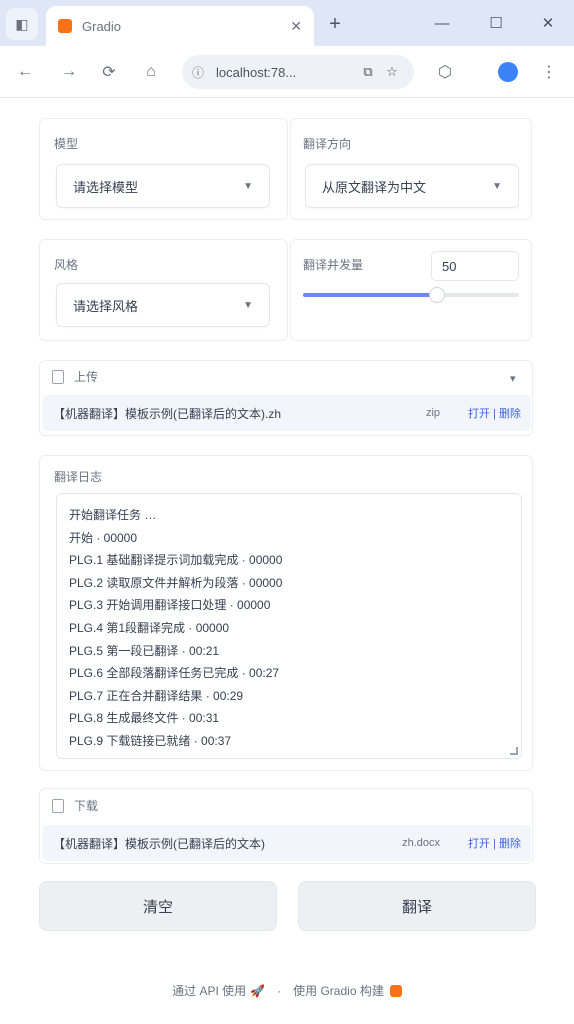 This screenshot has width=574, height=1024. I want to click on direction-label: 翻译方向, so click(327, 144).